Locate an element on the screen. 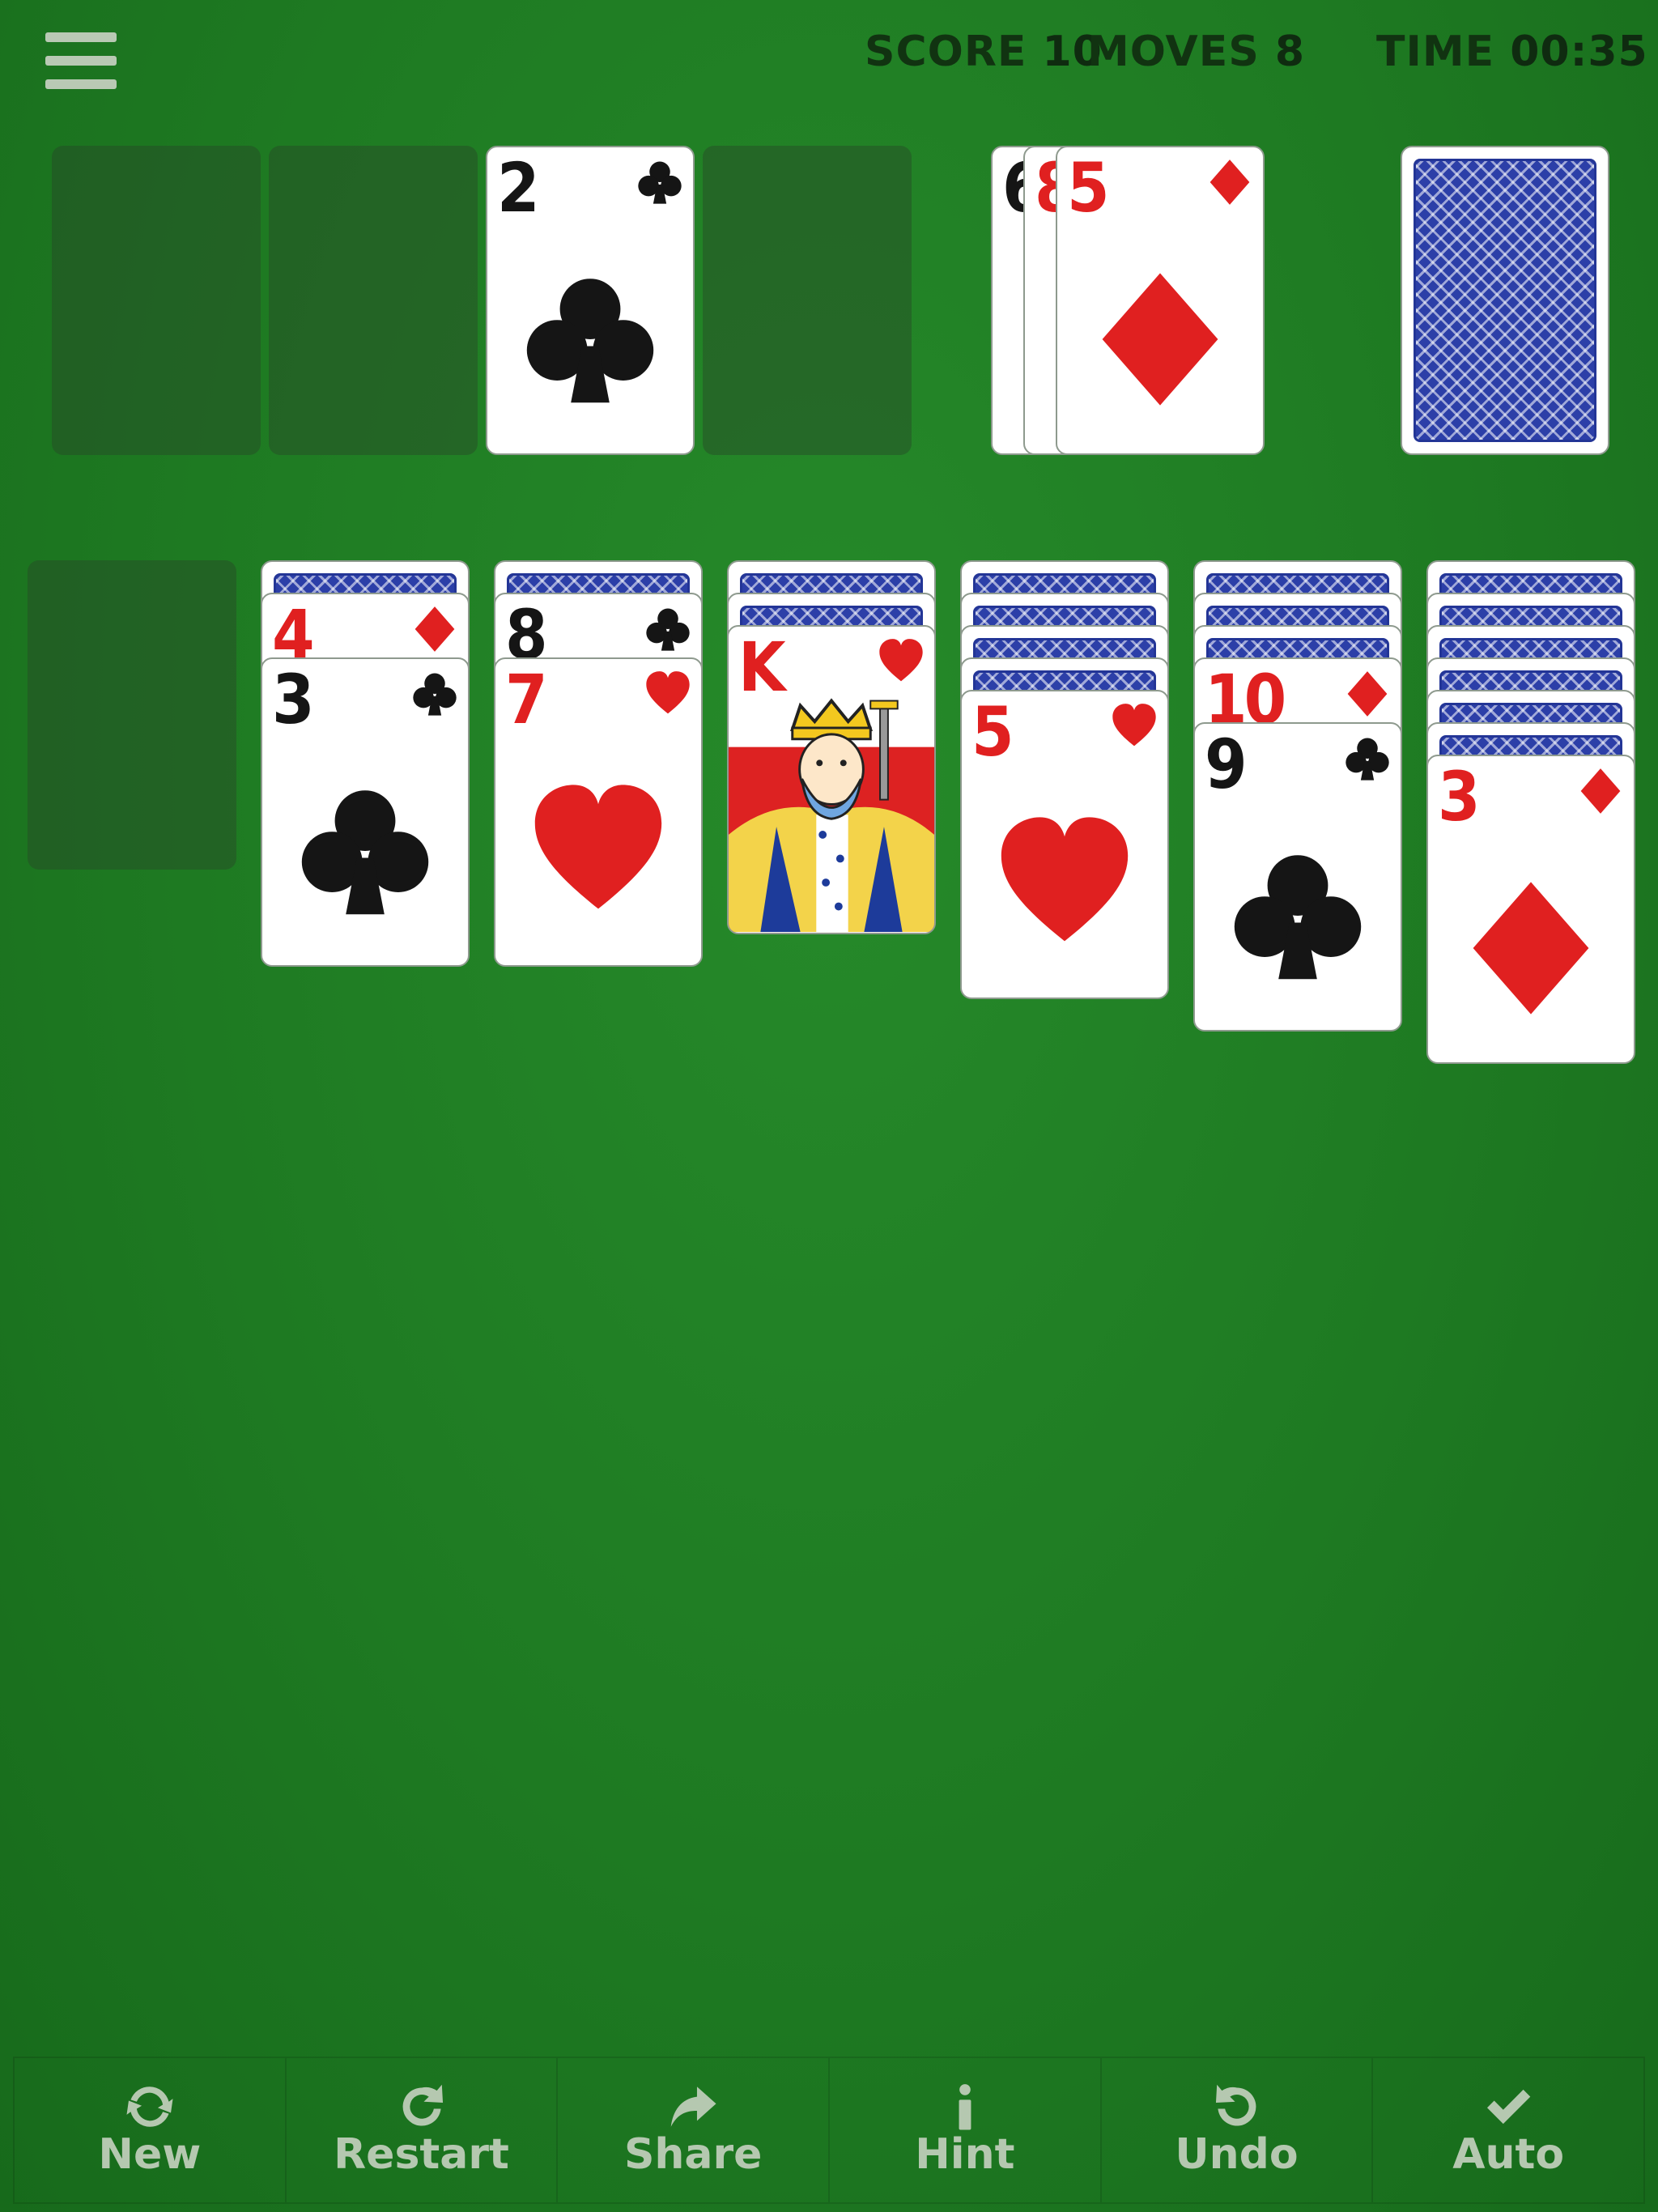 This screenshot has height=2212, width=1658. new-button: New is located at coordinates (151, 2130).